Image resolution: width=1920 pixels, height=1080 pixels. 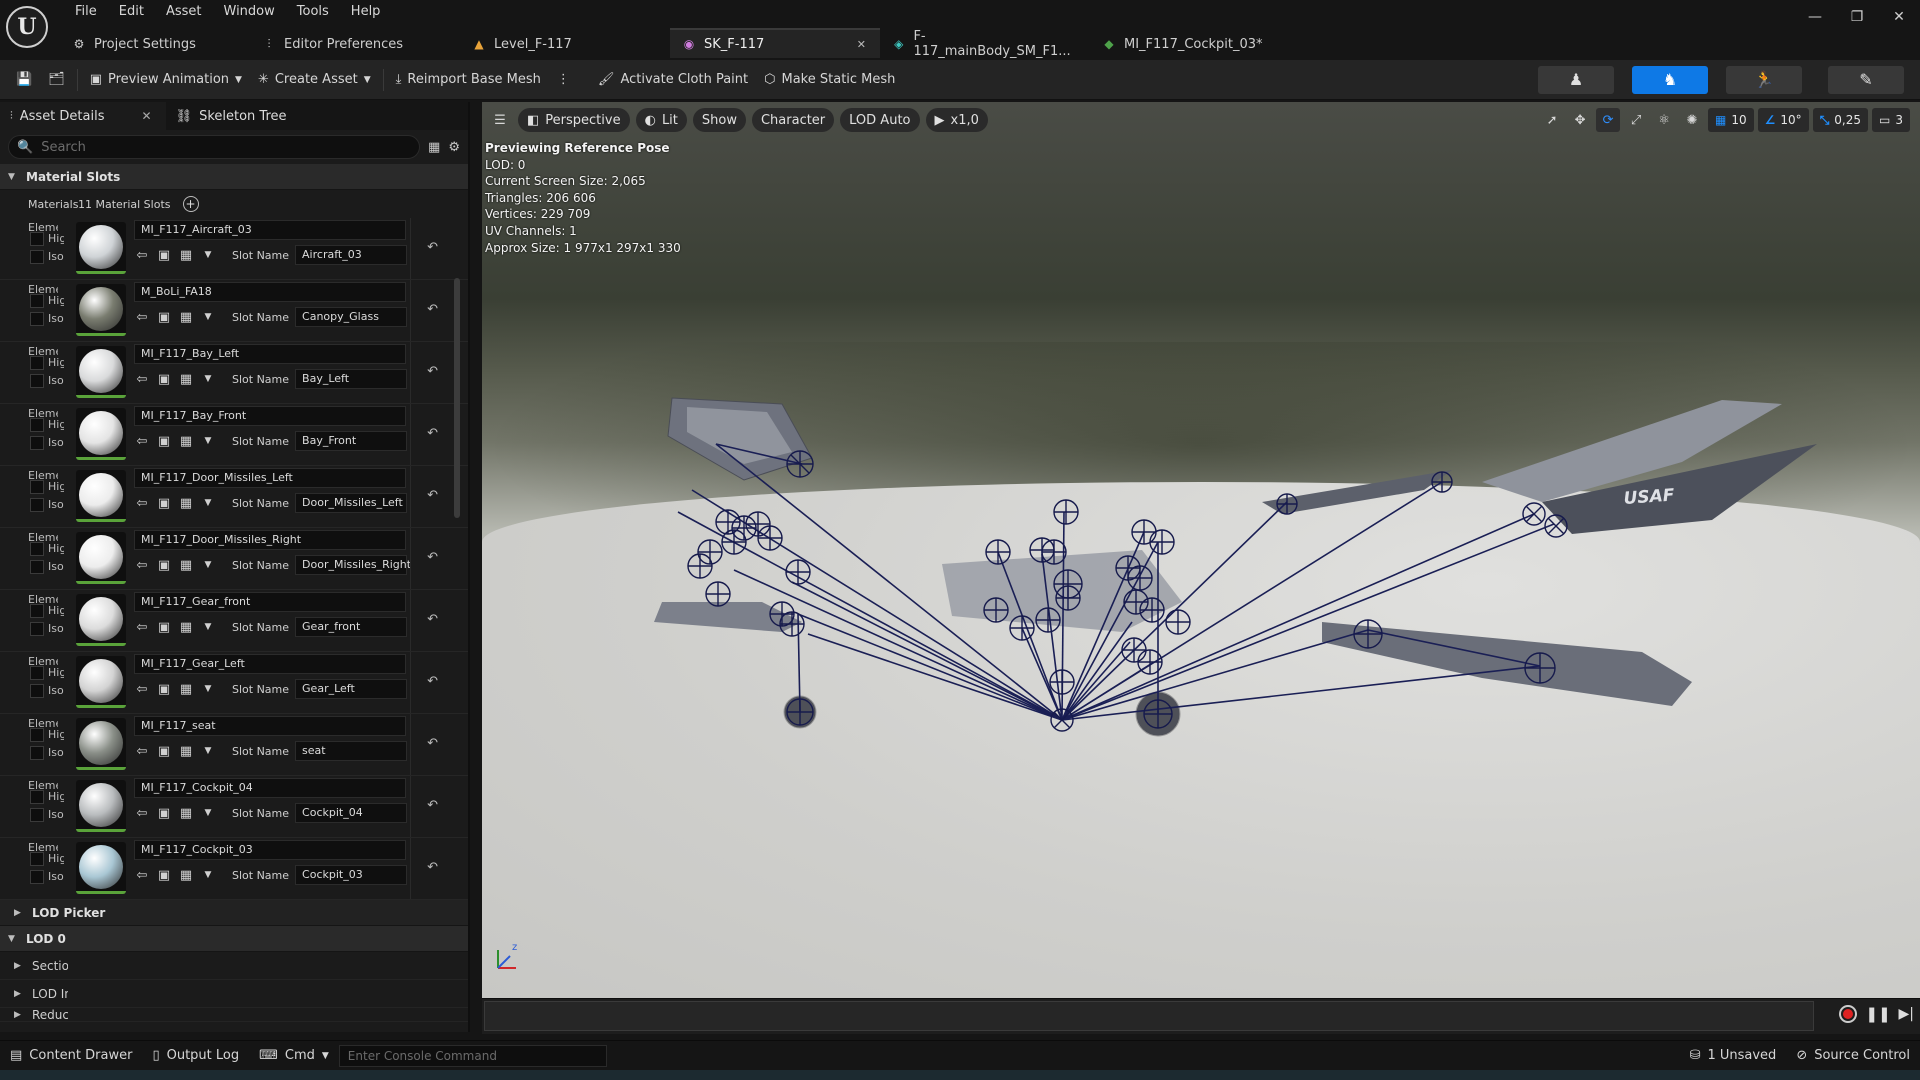 What do you see at coordinates (234, 913) in the screenshot?
I see `section-lod-picker: ▶ LOD Picker` at bounding box center [234, 913].